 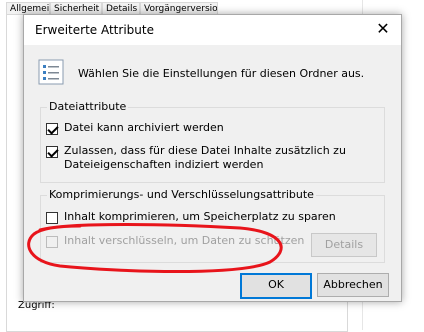 I want to click on dialog-title: Erweiterte Attribute, so click(x=94, y=30).